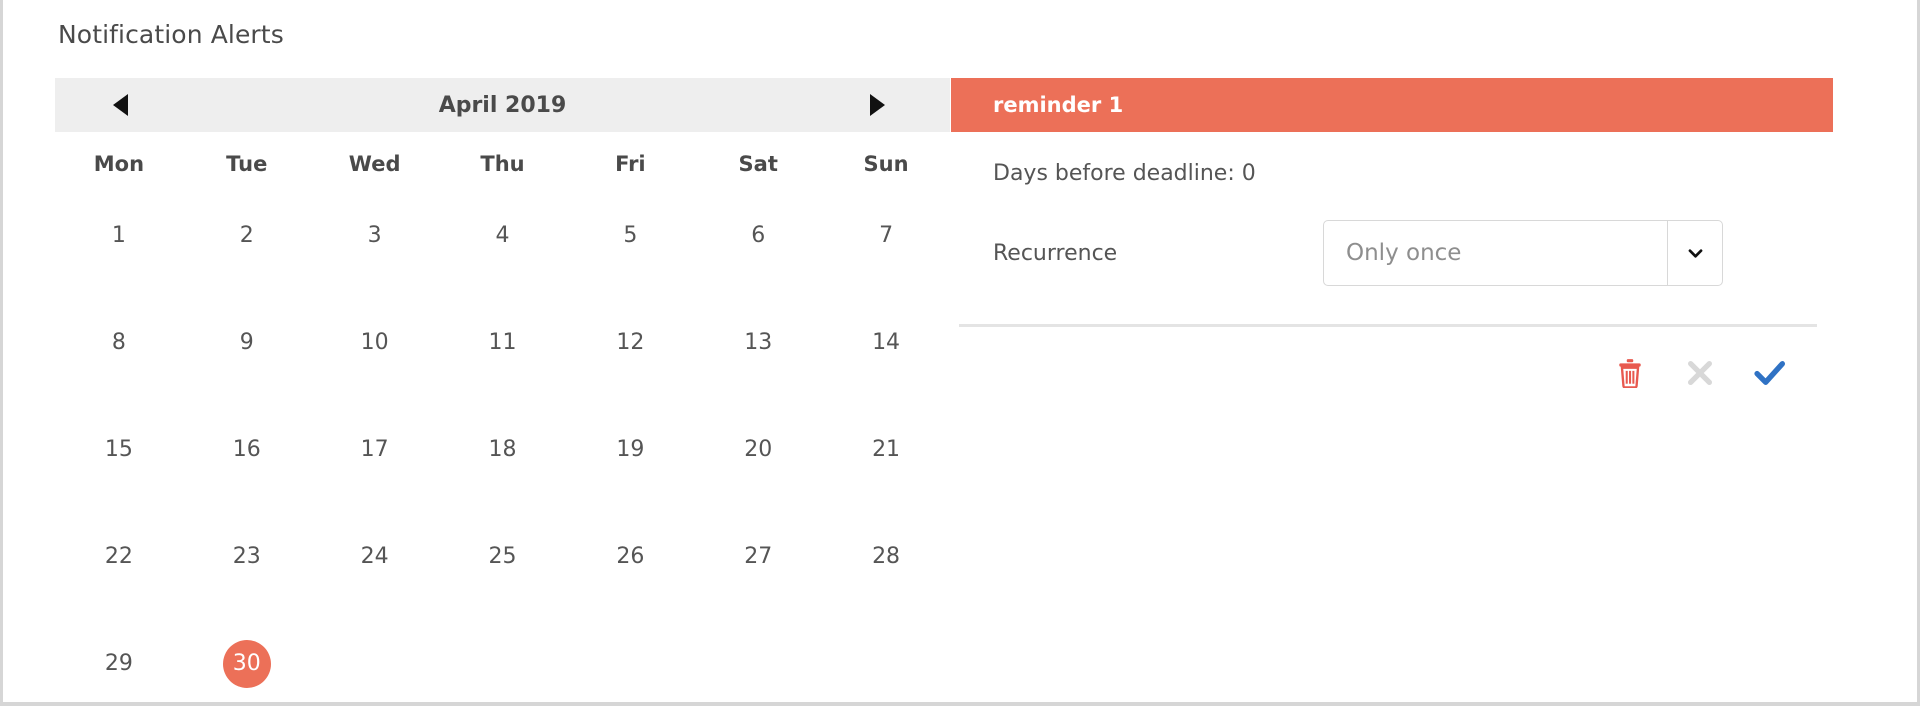 Image resolution: width=1920 pixels, height=706 pixels. I want to click on calendar-day-cell: 1, so click(119, 235).